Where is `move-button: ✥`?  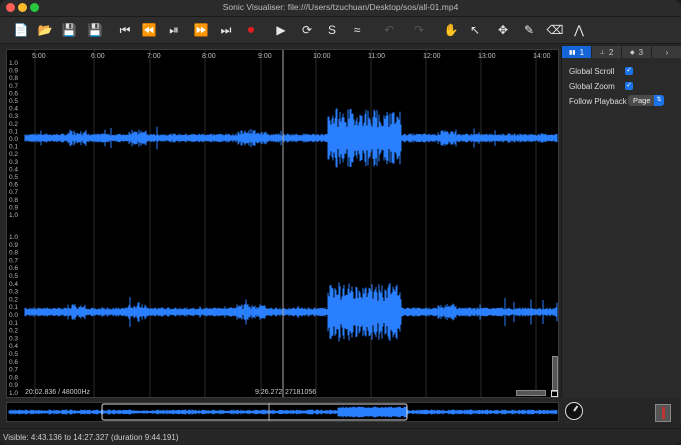 move-button: ✥ is located at coordinates (503, 30).